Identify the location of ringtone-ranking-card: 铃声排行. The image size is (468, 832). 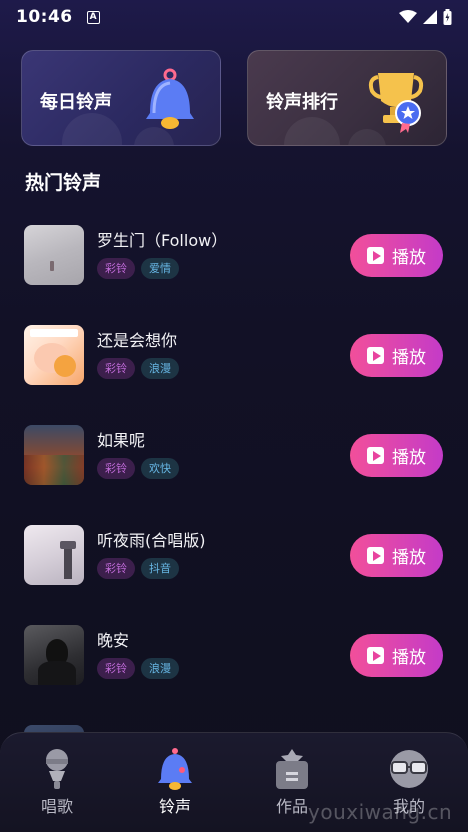
(347, 98).